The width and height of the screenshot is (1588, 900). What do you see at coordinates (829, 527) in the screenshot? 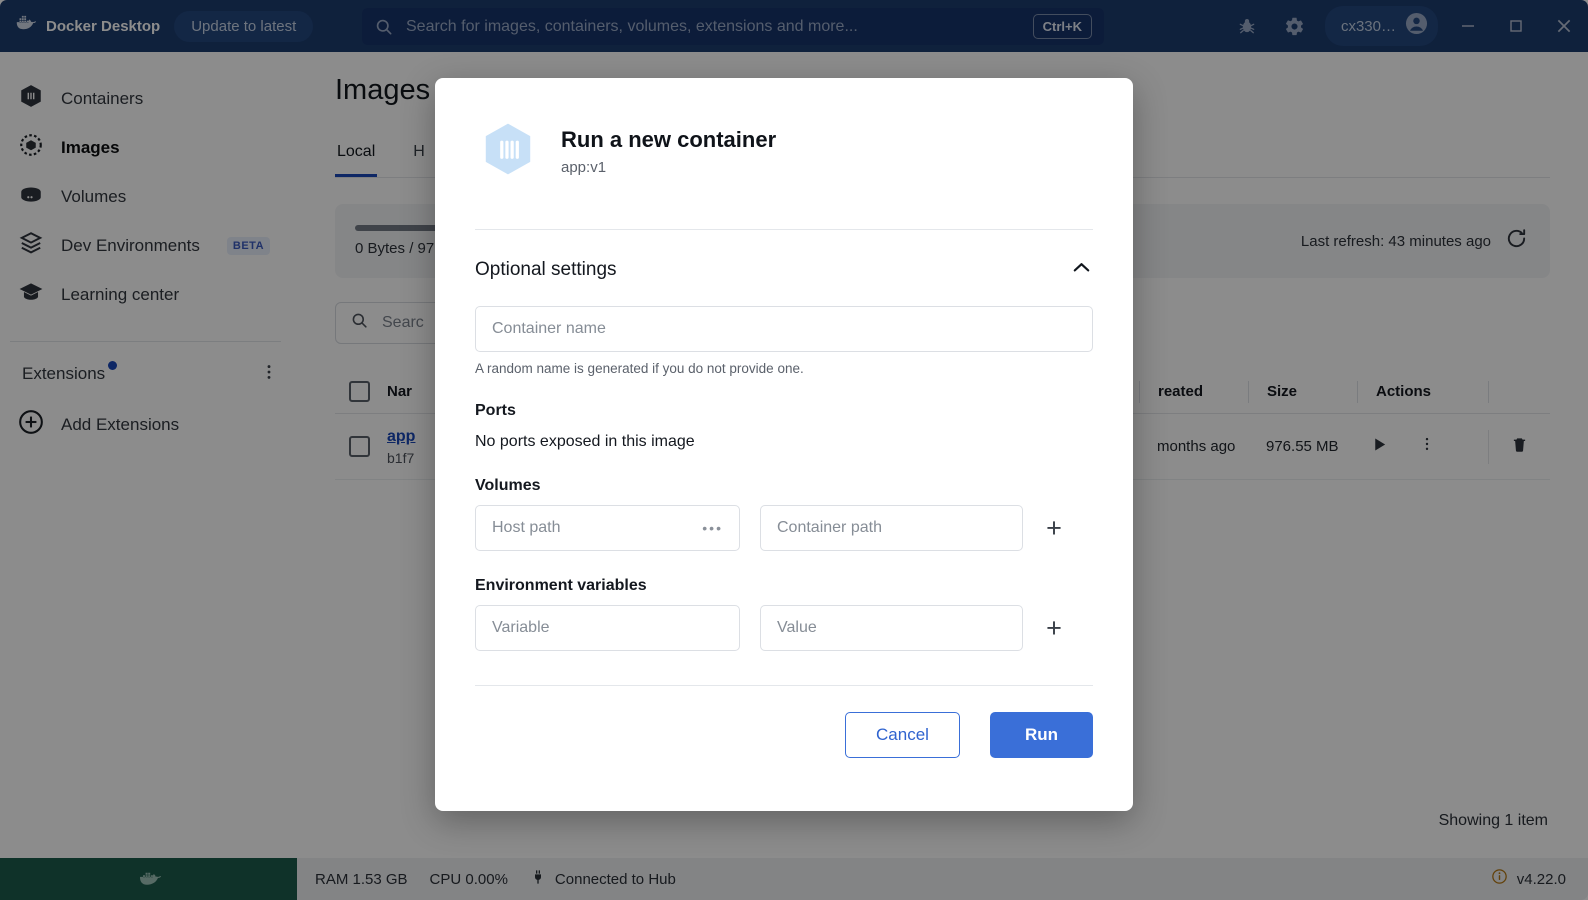
I see `container-path-placeholder: Container path` at bounding box center [829, 527].